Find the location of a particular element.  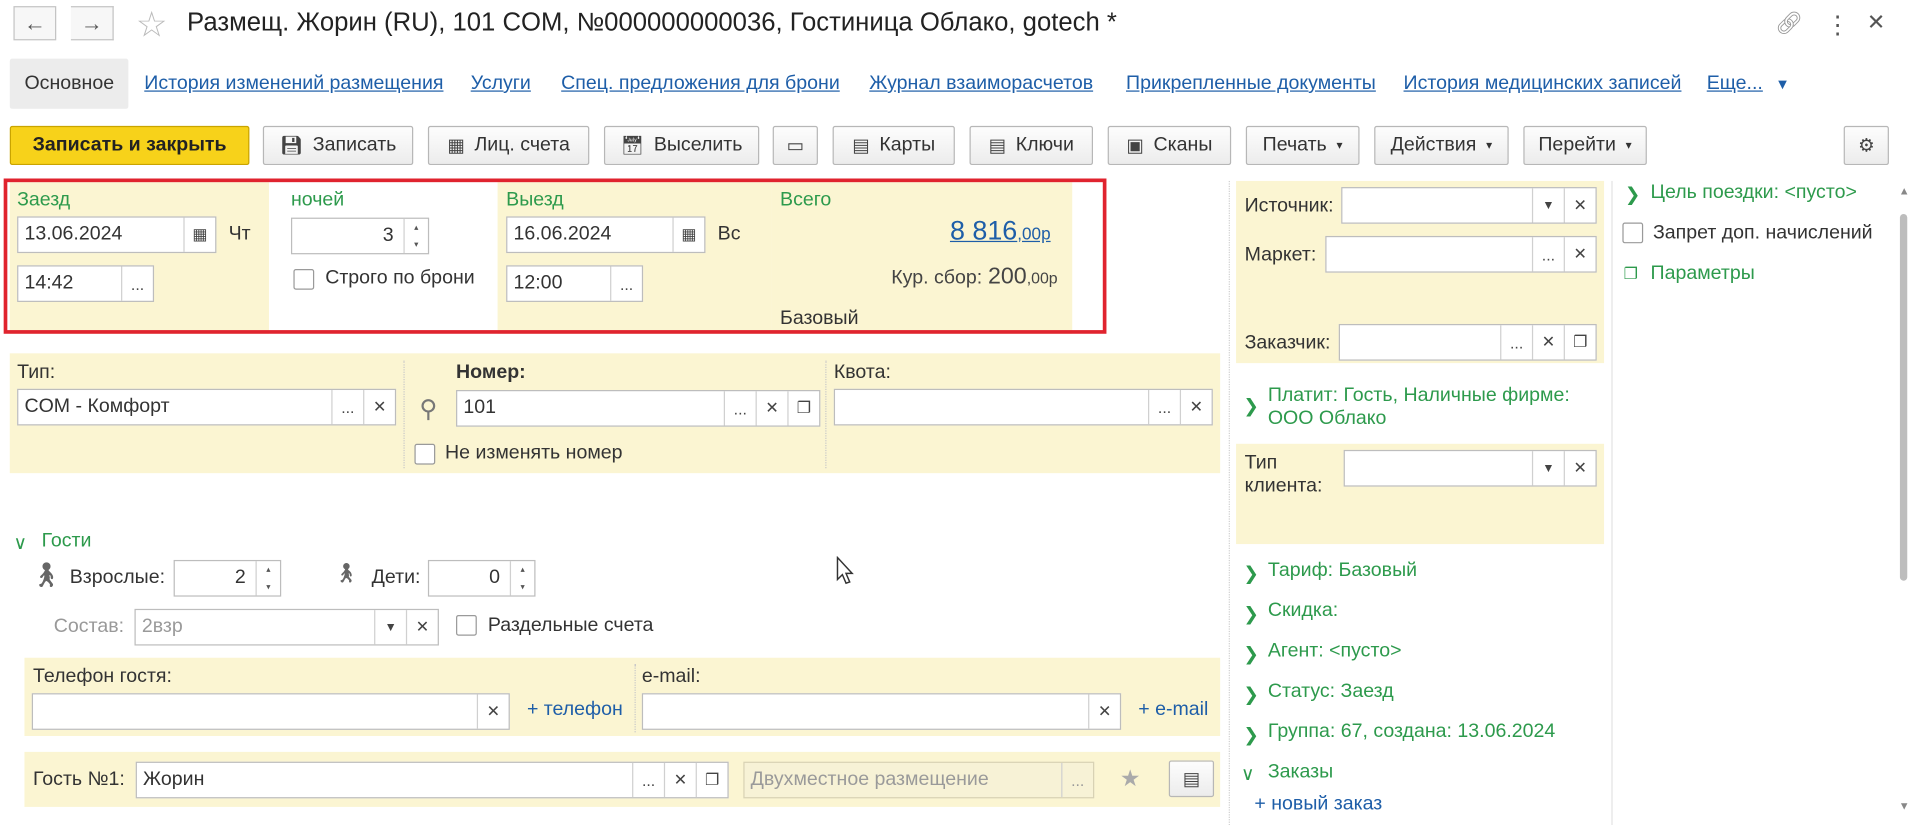

tab-more-dropdown-icon: ▼ is located at coordinates (1782, 84).